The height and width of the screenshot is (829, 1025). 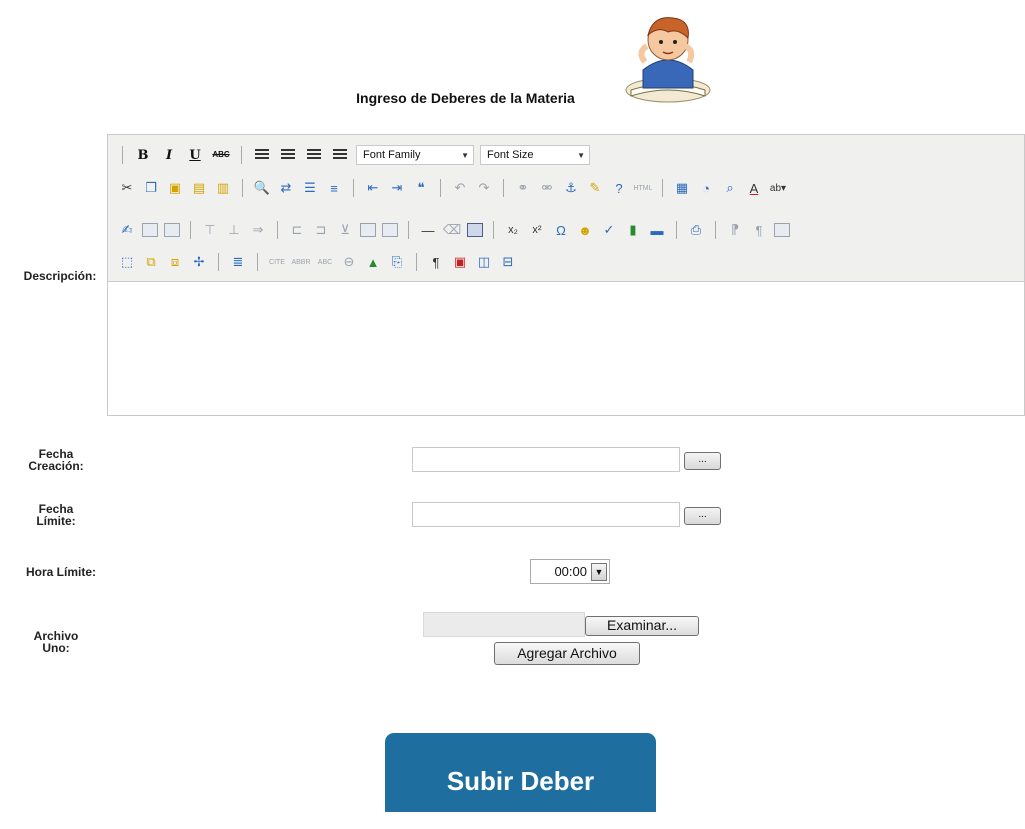 I want to click on strikethrough-icon: ABC, so click(x=221, y=155).